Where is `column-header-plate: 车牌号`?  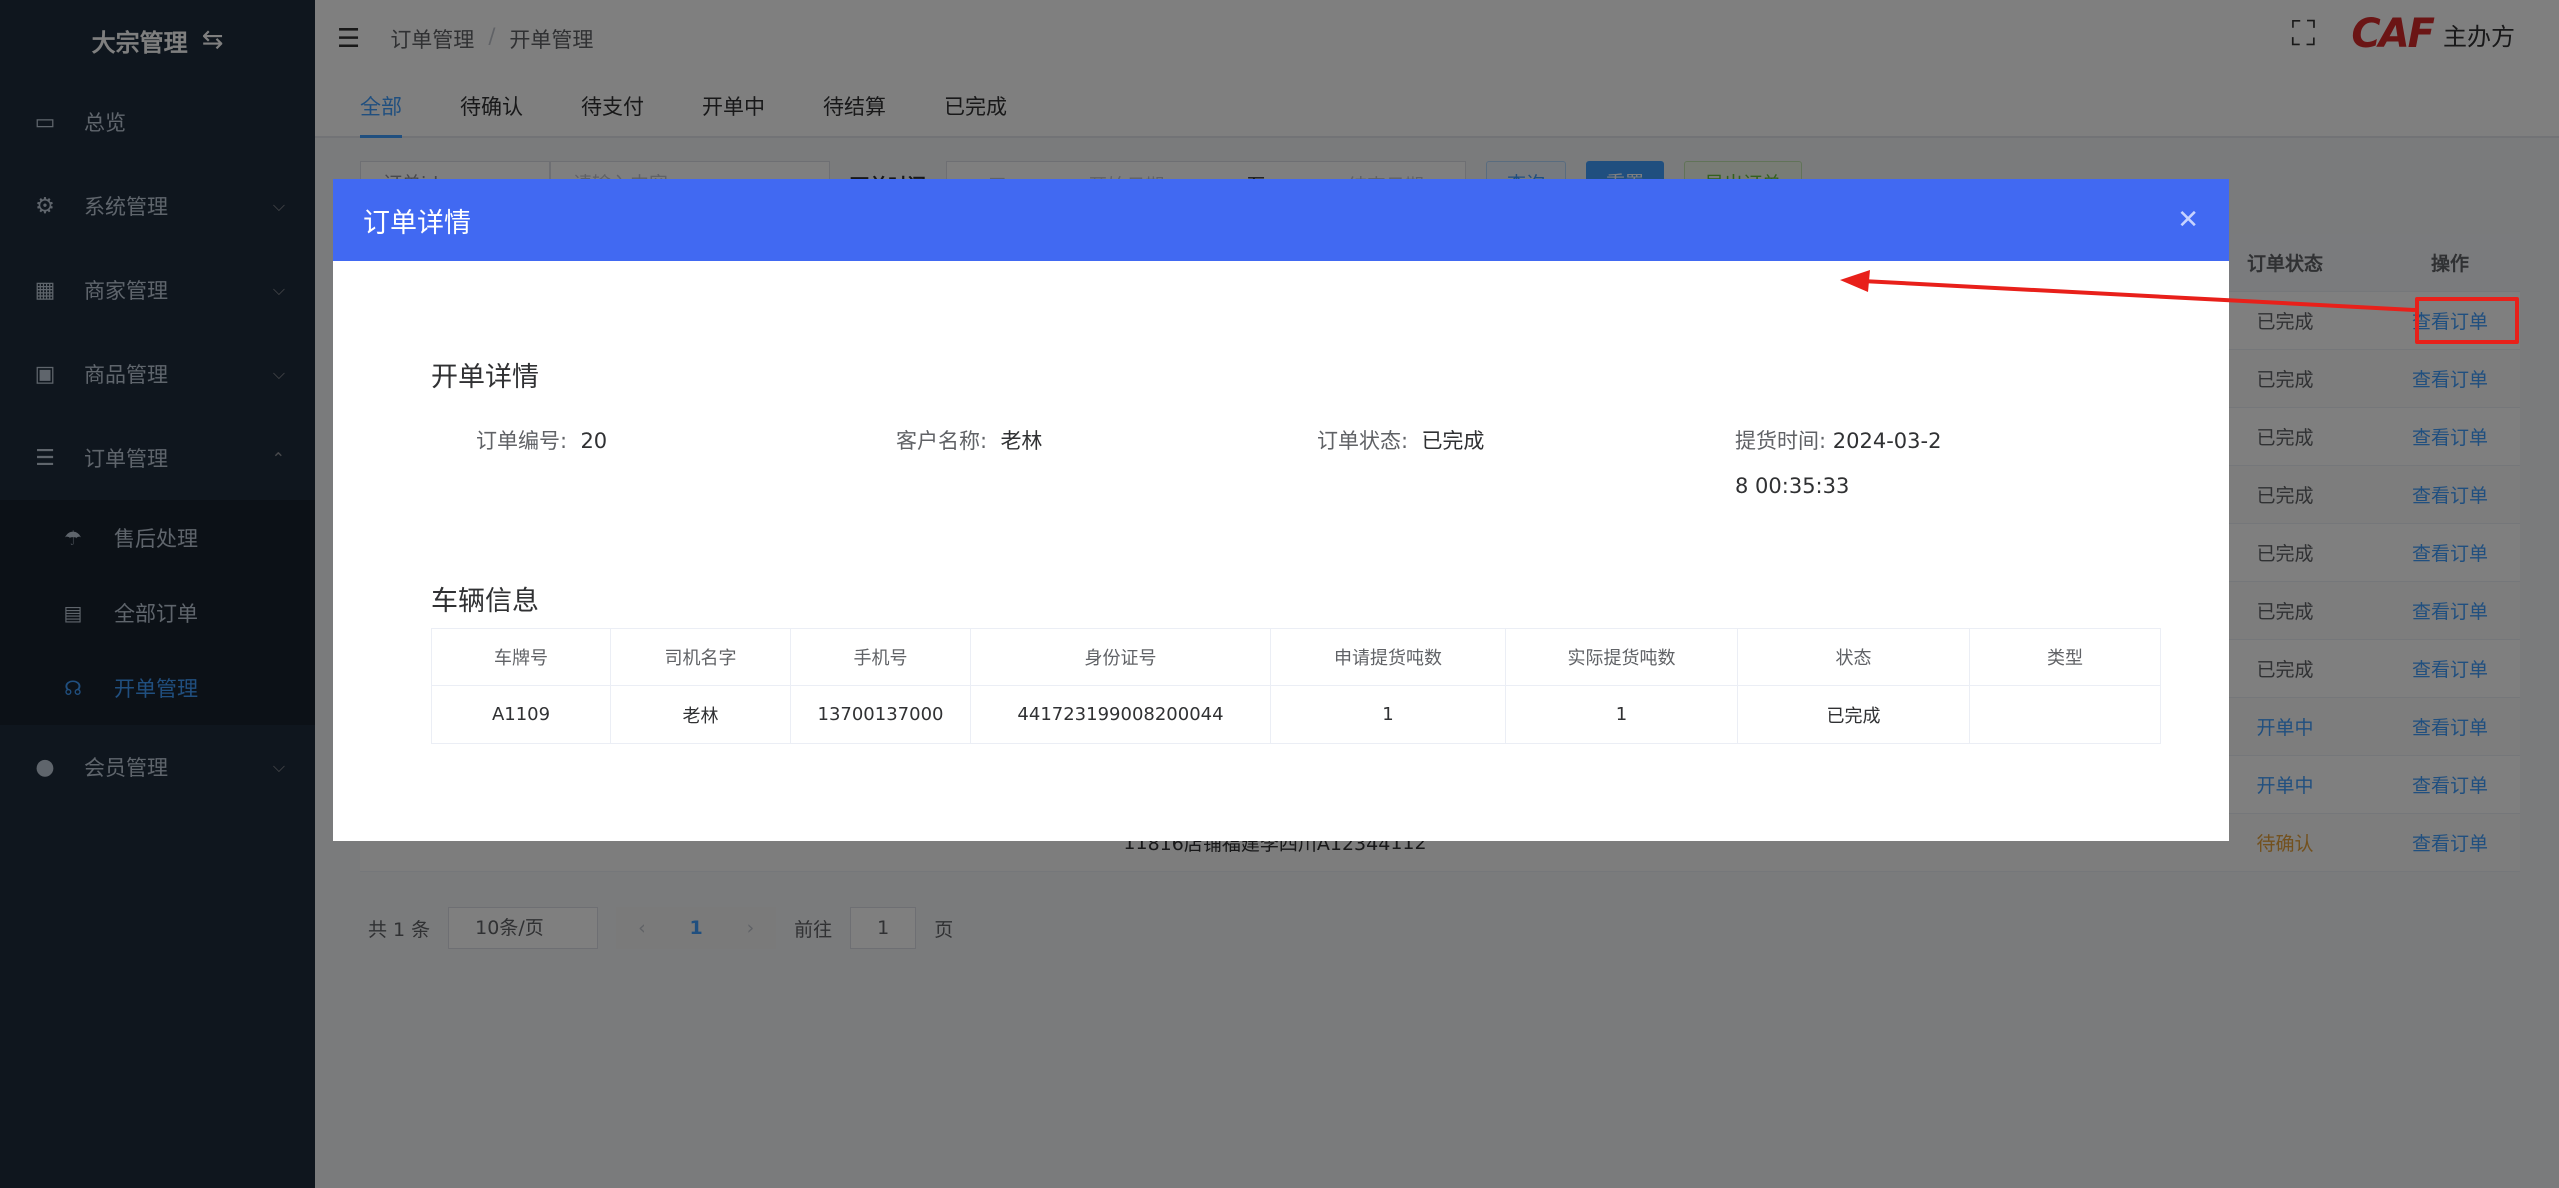
column-header-plate: 车牌号 is located at coordinates (521, 657).